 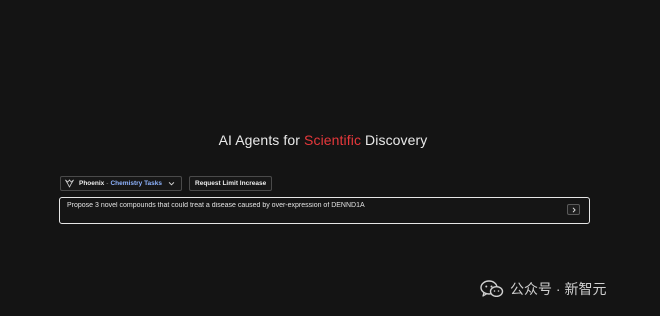 I want to click on prompt-box, so click(x=324, y=210).